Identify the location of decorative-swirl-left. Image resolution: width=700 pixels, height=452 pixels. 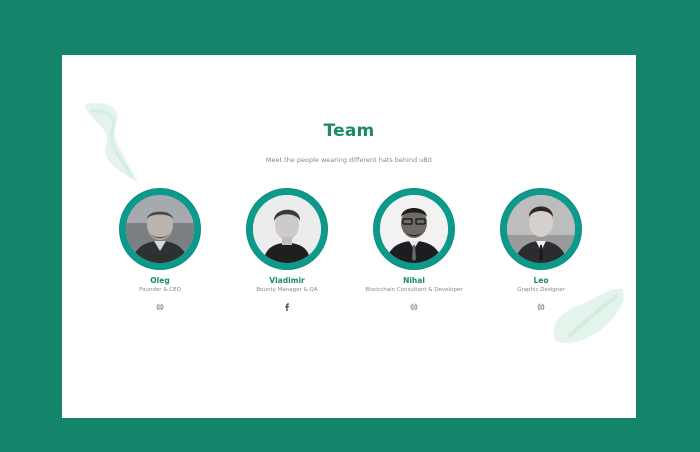
(111, 143).